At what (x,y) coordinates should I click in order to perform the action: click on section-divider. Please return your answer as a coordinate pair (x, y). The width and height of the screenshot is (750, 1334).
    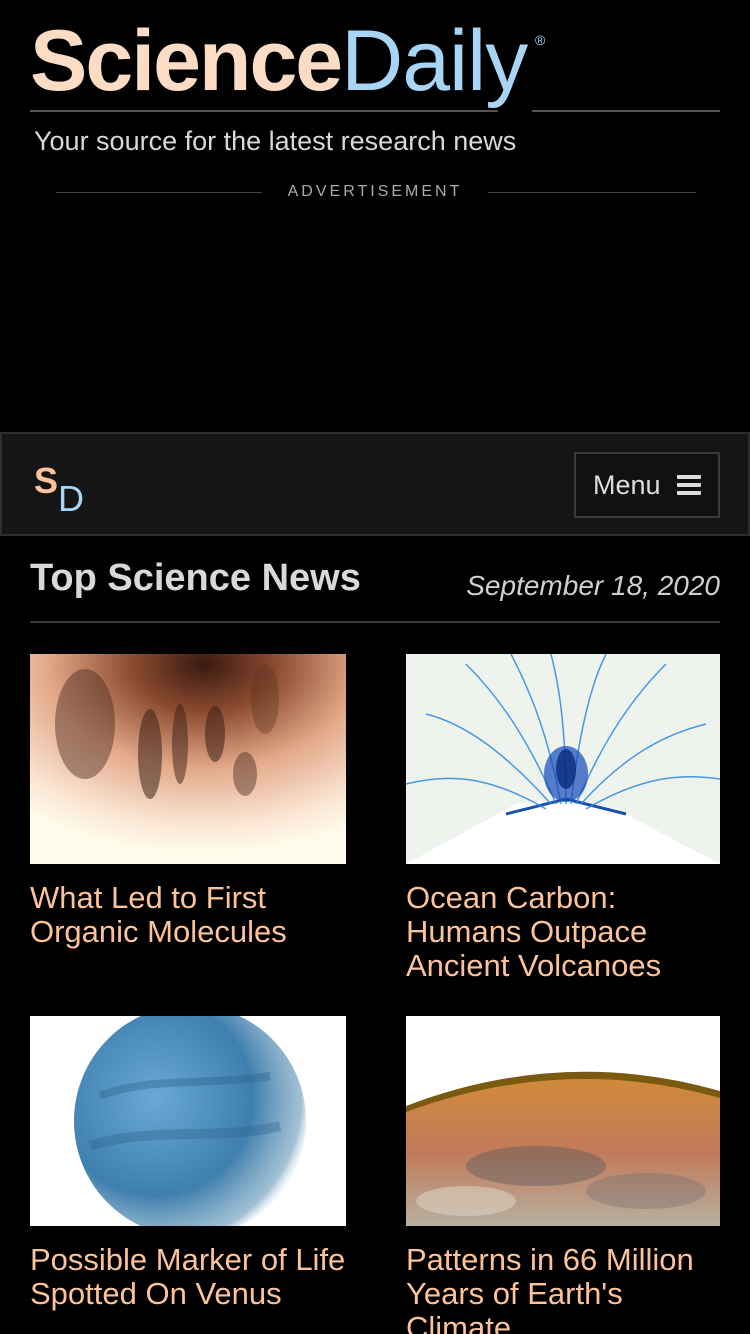
    Looking at the image, I should click on (375, 622).